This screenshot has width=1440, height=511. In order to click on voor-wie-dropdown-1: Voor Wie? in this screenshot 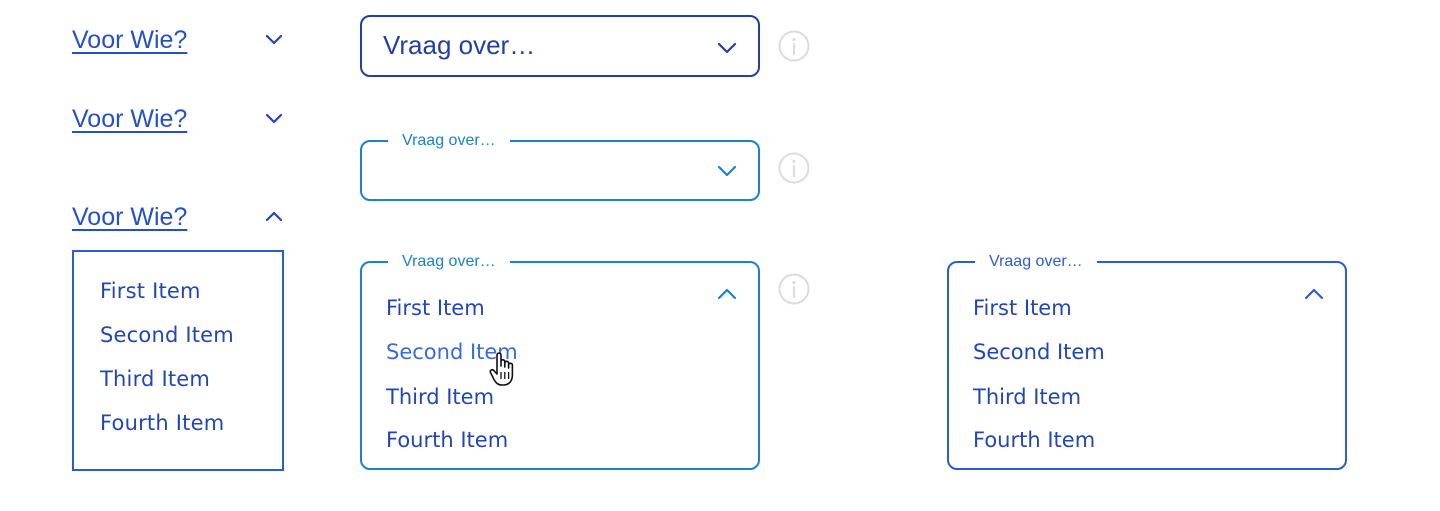, I will do `click(180, 43)`.